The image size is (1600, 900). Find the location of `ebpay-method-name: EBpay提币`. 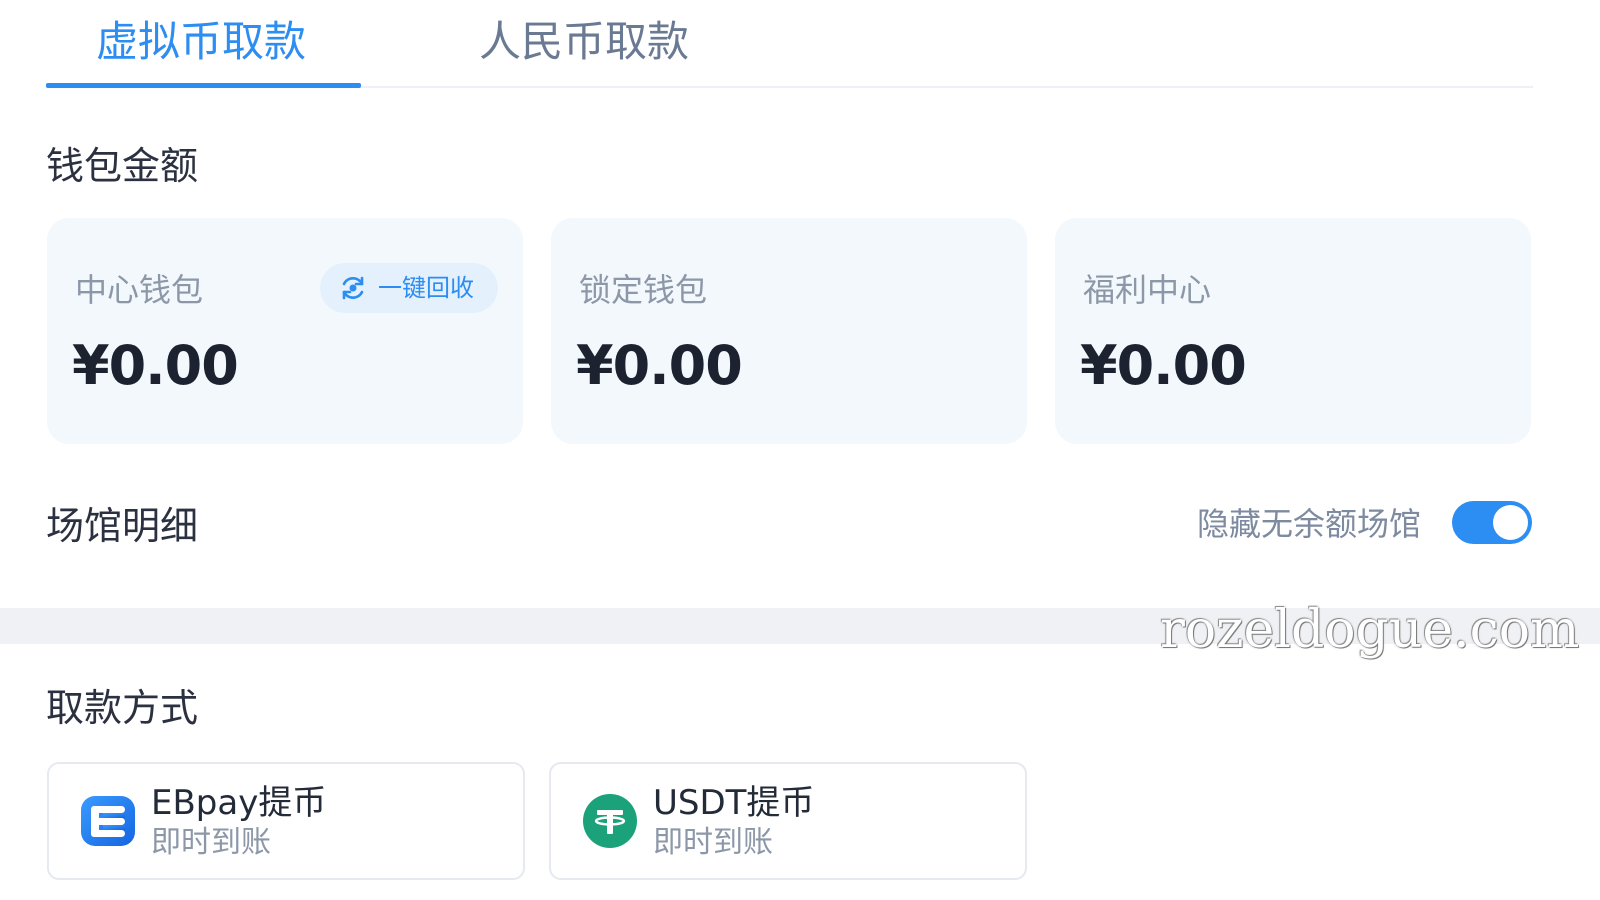

ebpay-method-name: EBpay提币 is located at coordinates (239, 803).